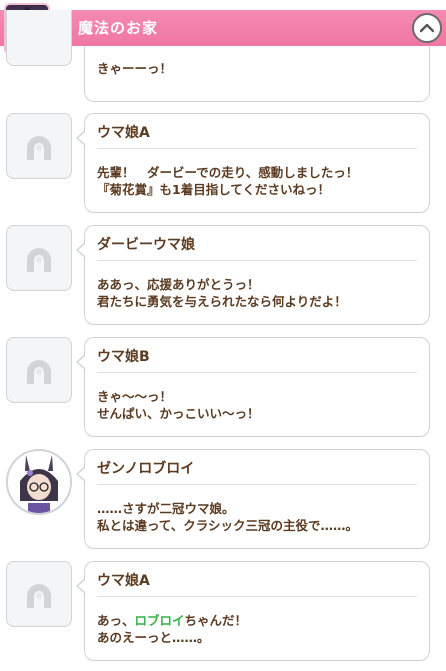 The image size is (446, 671). I want to click on character-avatar, so click(39, 482).